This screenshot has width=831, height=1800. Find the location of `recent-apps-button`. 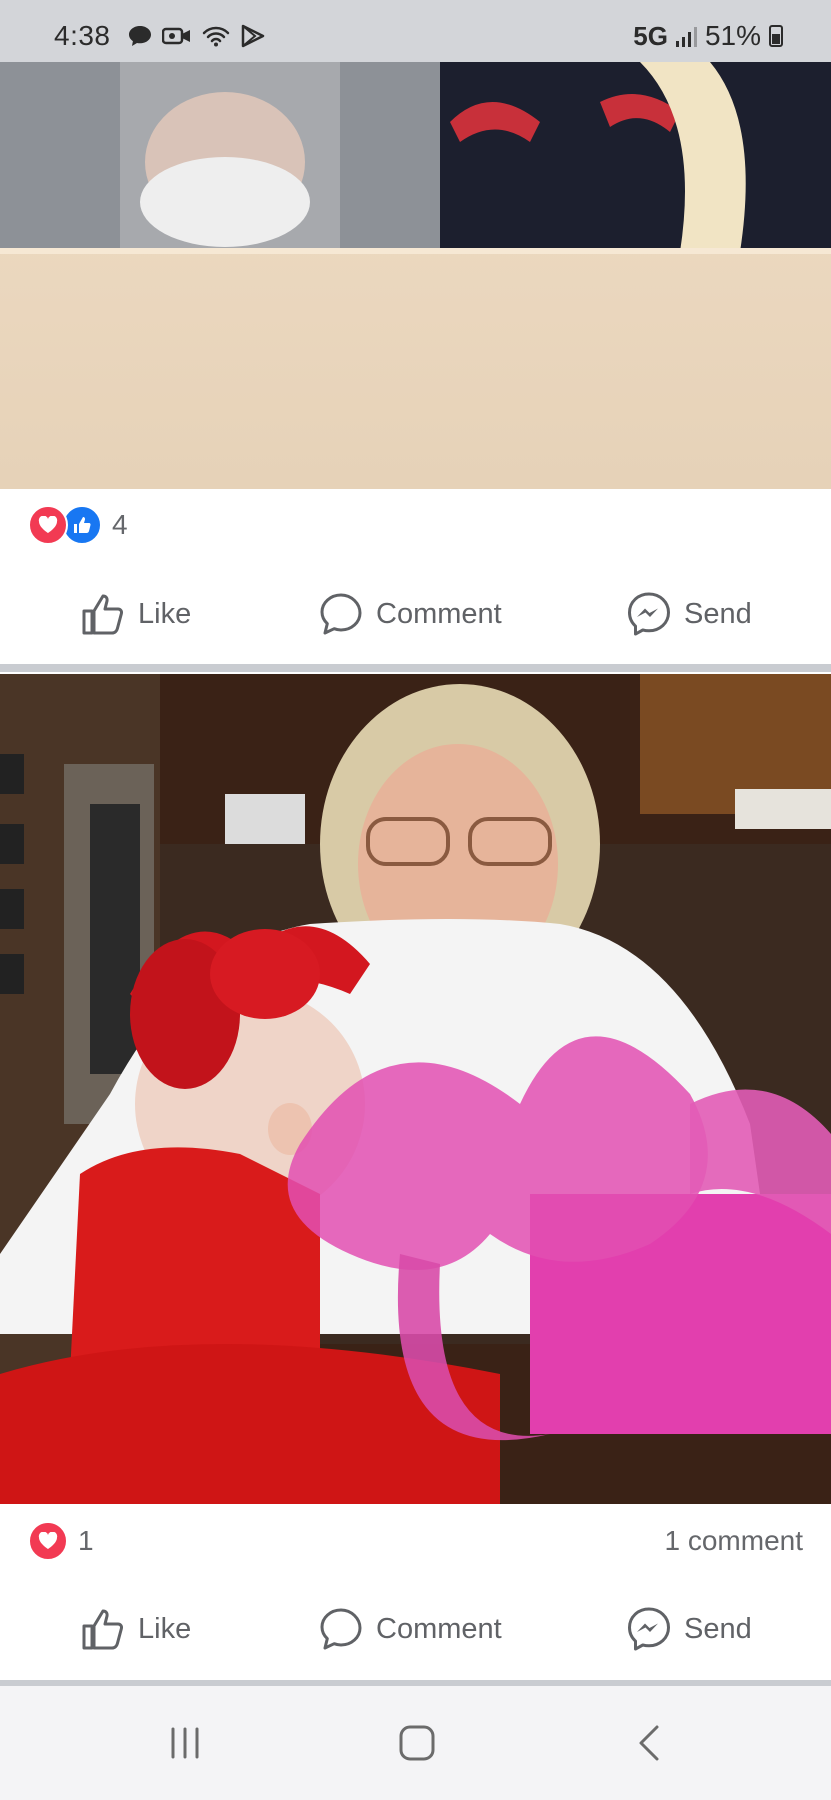

recent-apps-button is located at coordinates (185, 1743).